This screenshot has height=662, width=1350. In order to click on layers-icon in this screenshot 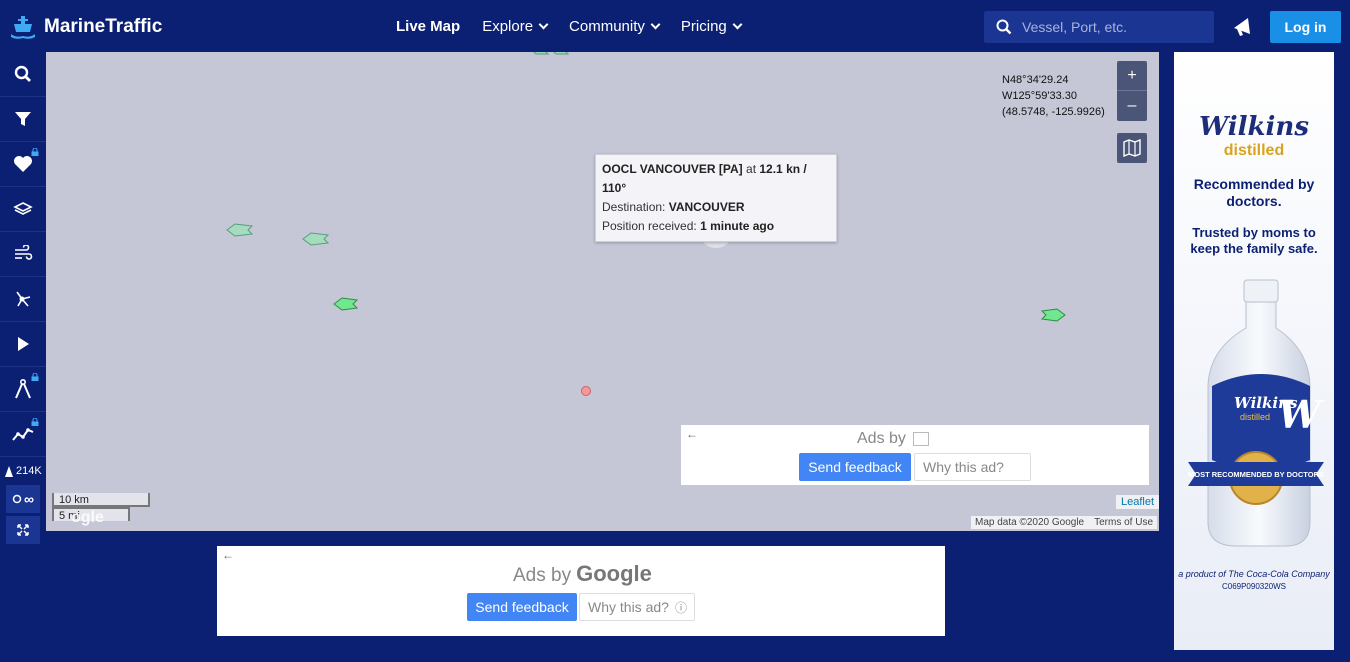, I will do `click(23, 208)`.